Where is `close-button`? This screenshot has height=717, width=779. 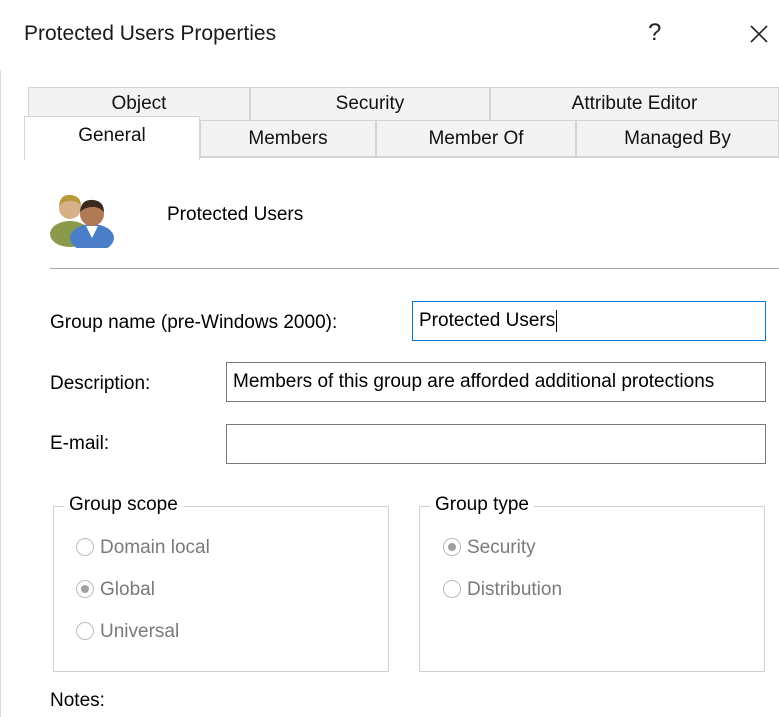 close-button is located at coordinates (758, 33).